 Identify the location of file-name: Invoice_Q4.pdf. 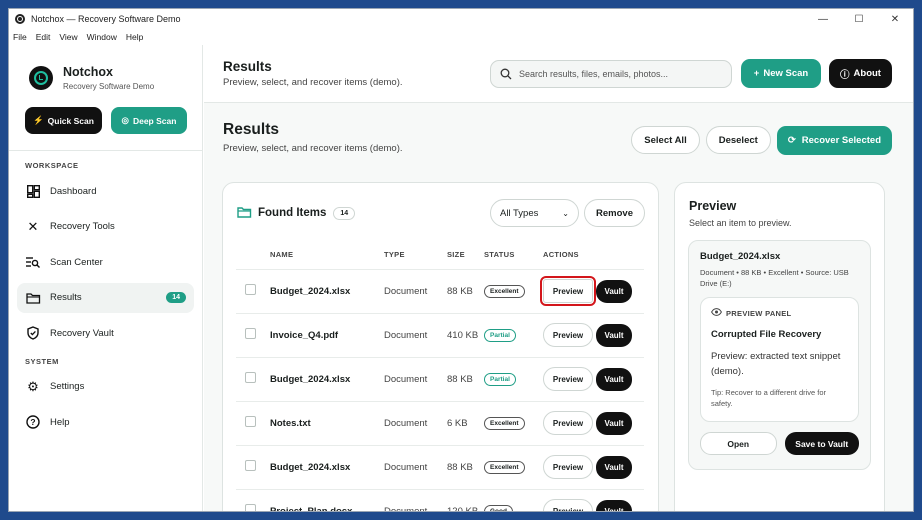
(327, 335).